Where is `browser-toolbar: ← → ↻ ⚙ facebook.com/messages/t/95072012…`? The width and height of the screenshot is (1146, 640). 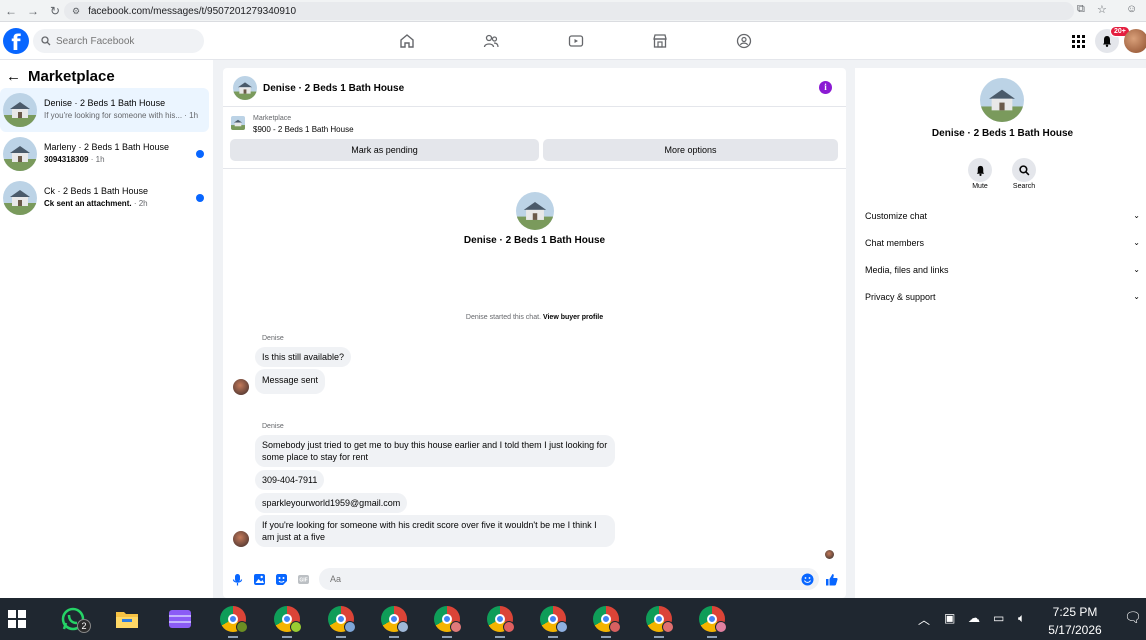
browser-toolbar: ← → ↻ ⚙ facebook.com/messages/t/95072012… is located at coordinates (573, 11).